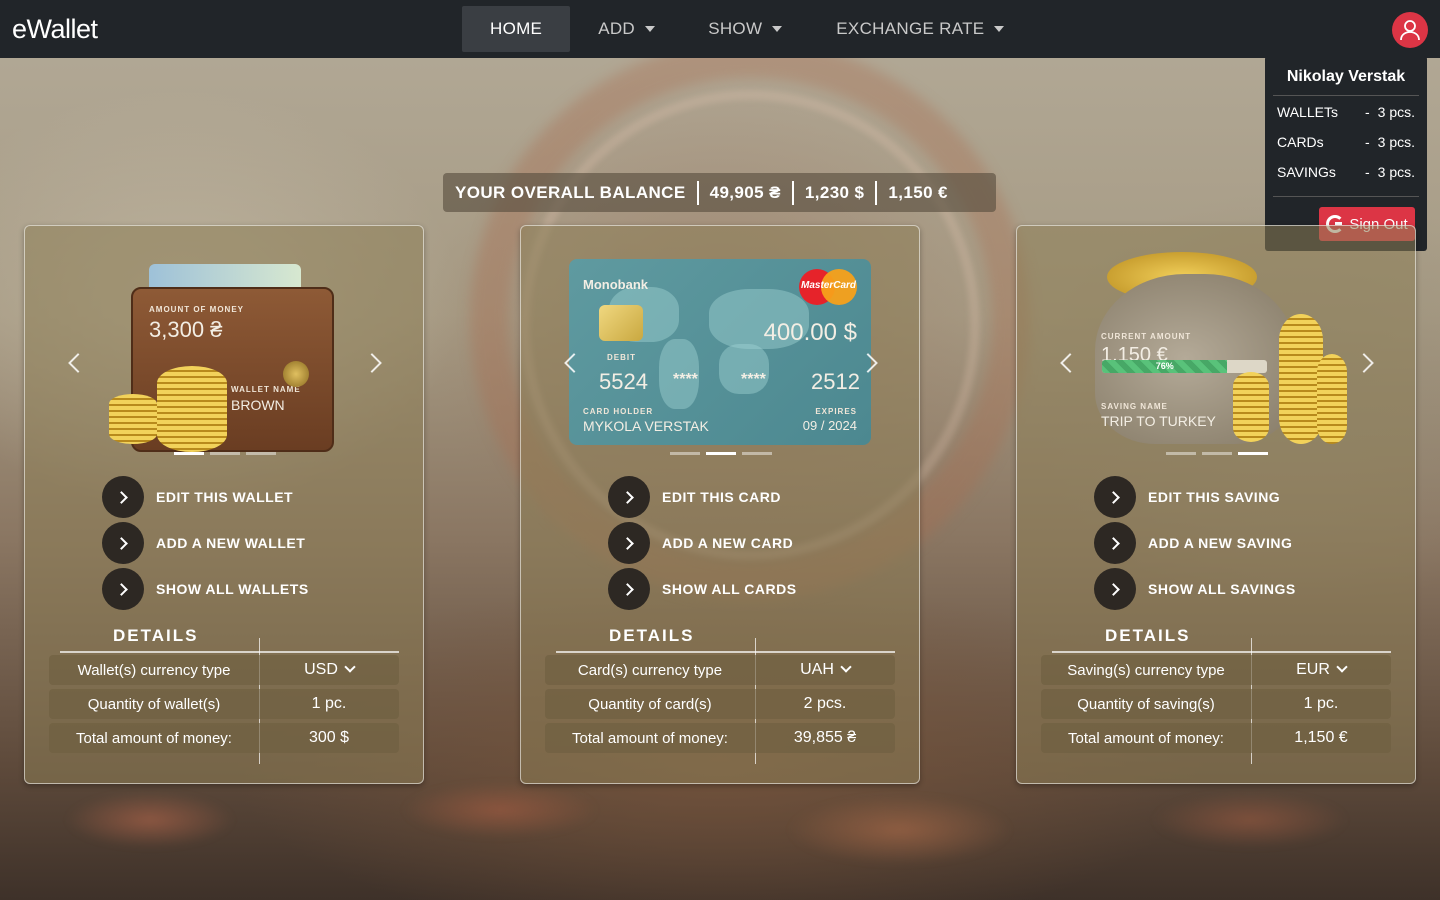 This screenshot has width=1440, height=900. I want to click on nav-add-dropdown: ADD, so click(625, 29).